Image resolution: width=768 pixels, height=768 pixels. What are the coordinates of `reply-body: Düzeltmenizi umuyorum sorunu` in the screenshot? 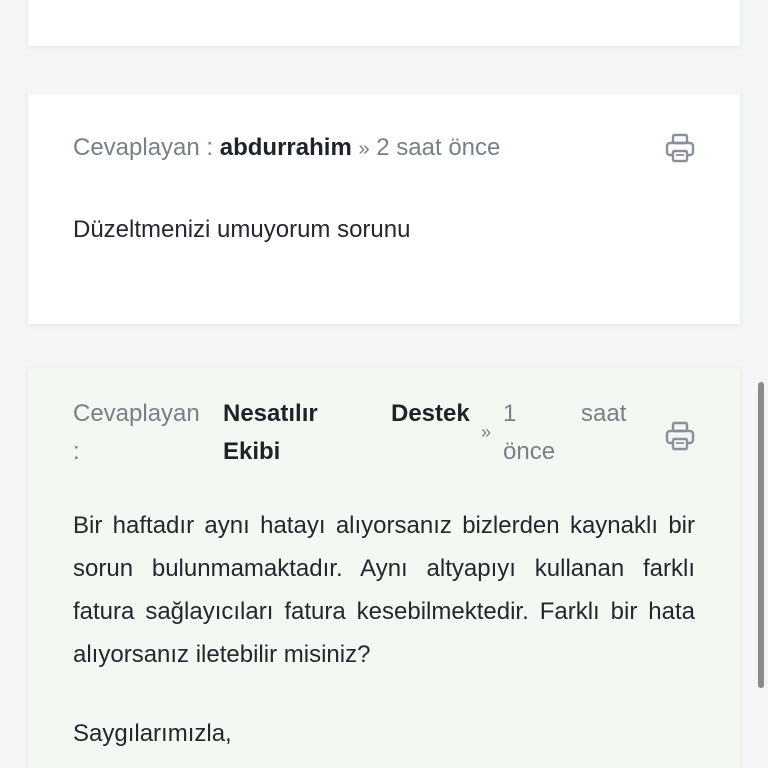 It's located at (242, 229).